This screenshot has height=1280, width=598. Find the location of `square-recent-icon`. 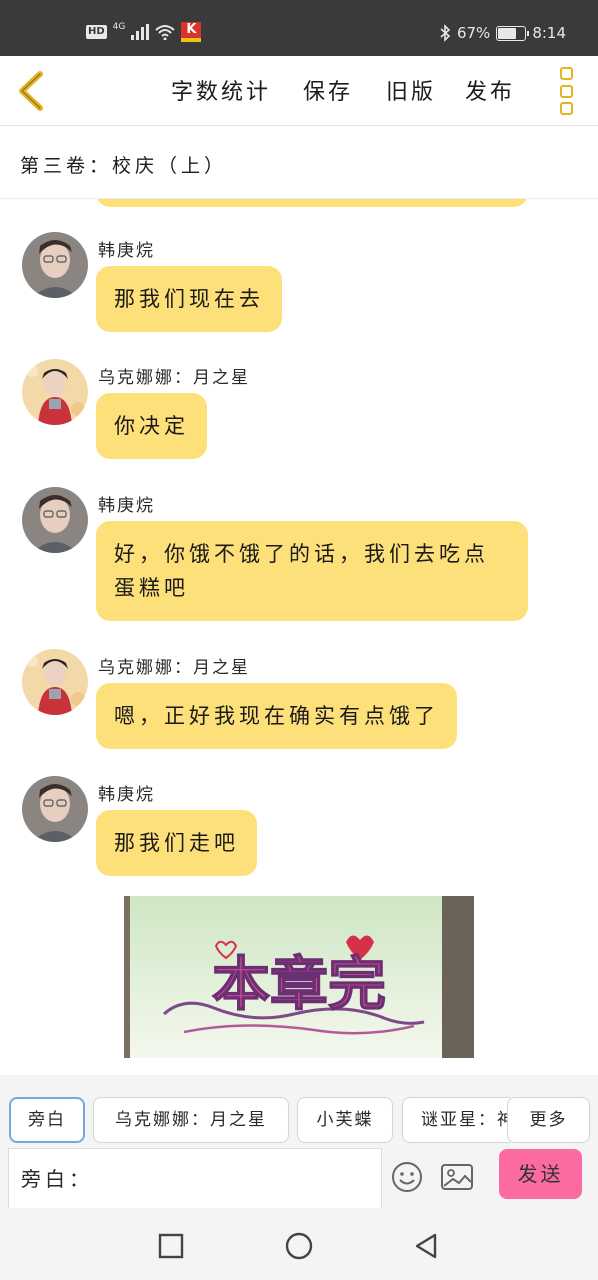

square-recent-icon is located at coordinates (171, 1246).